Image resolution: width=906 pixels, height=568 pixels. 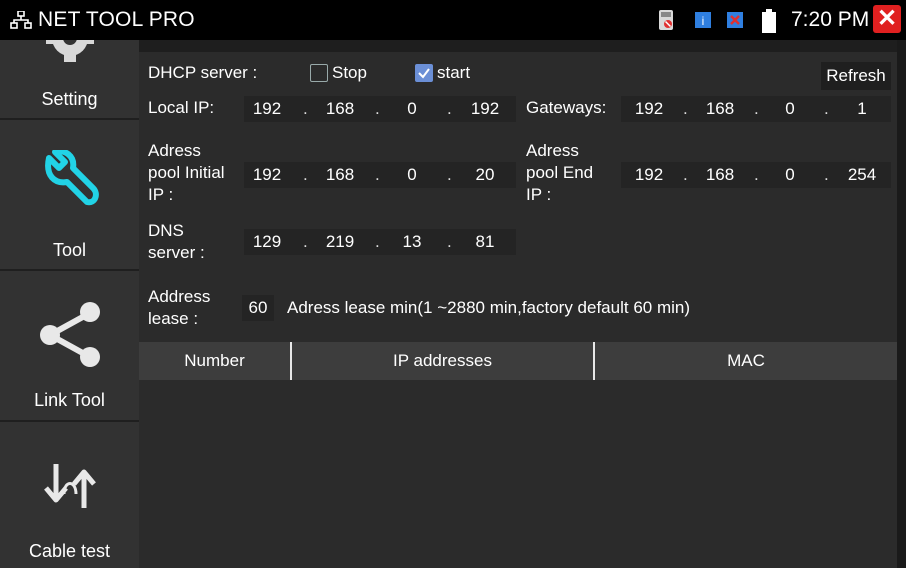 I want to click on sidebar-item-label: Link Tool, so click(x=69, y=400).